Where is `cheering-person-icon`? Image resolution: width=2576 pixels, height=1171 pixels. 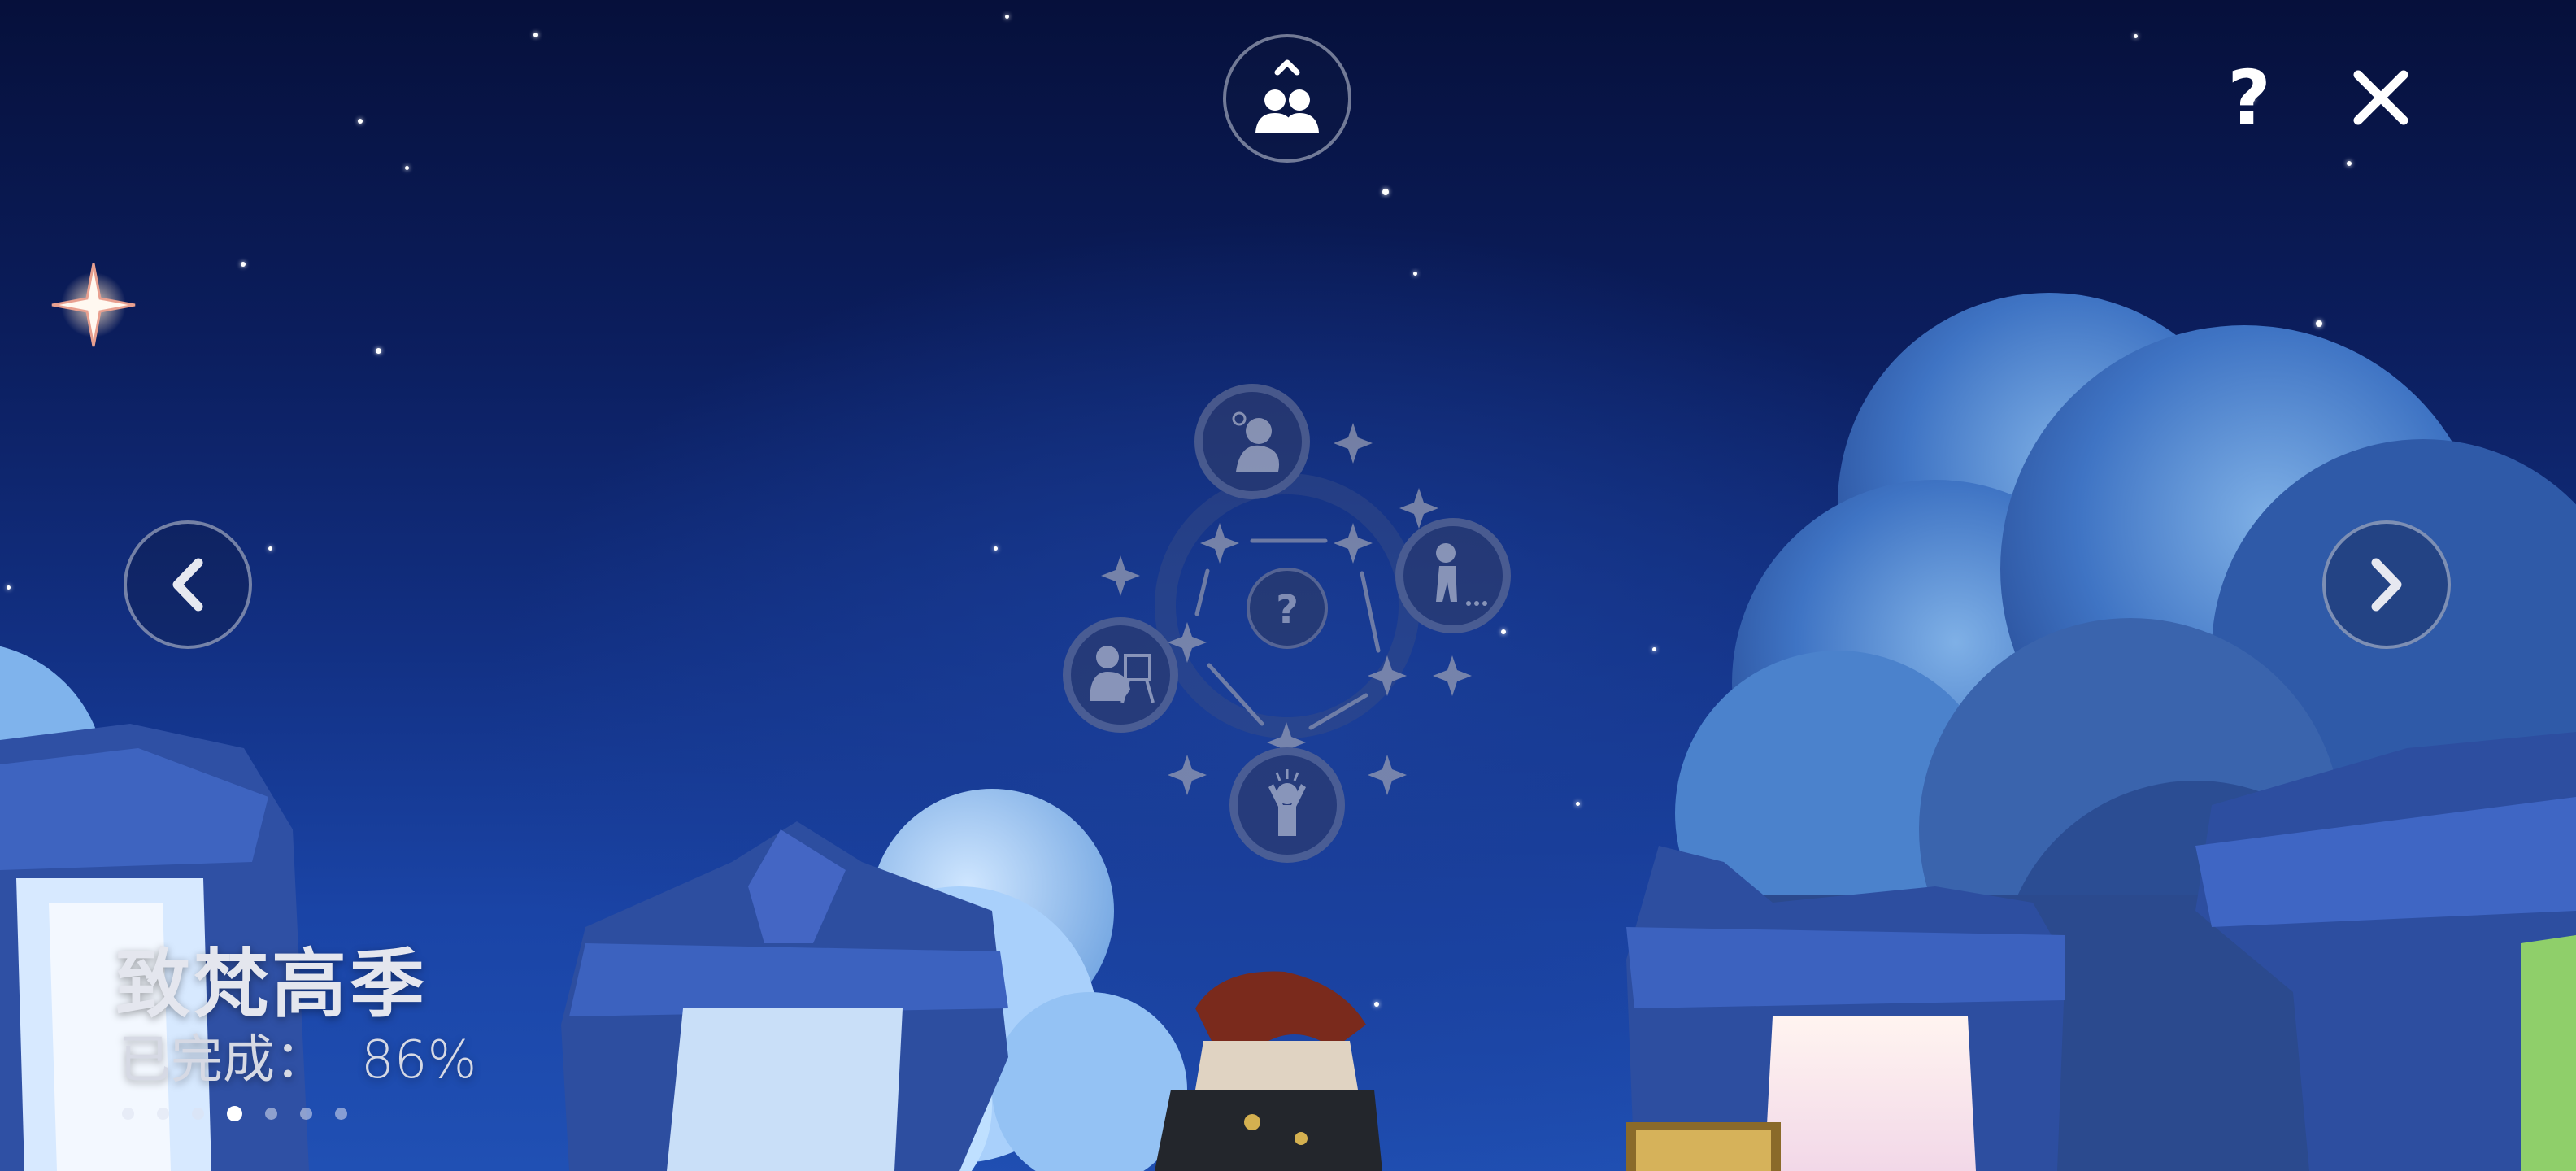
cheering-person-icon is located at coordinates (1287, 805).